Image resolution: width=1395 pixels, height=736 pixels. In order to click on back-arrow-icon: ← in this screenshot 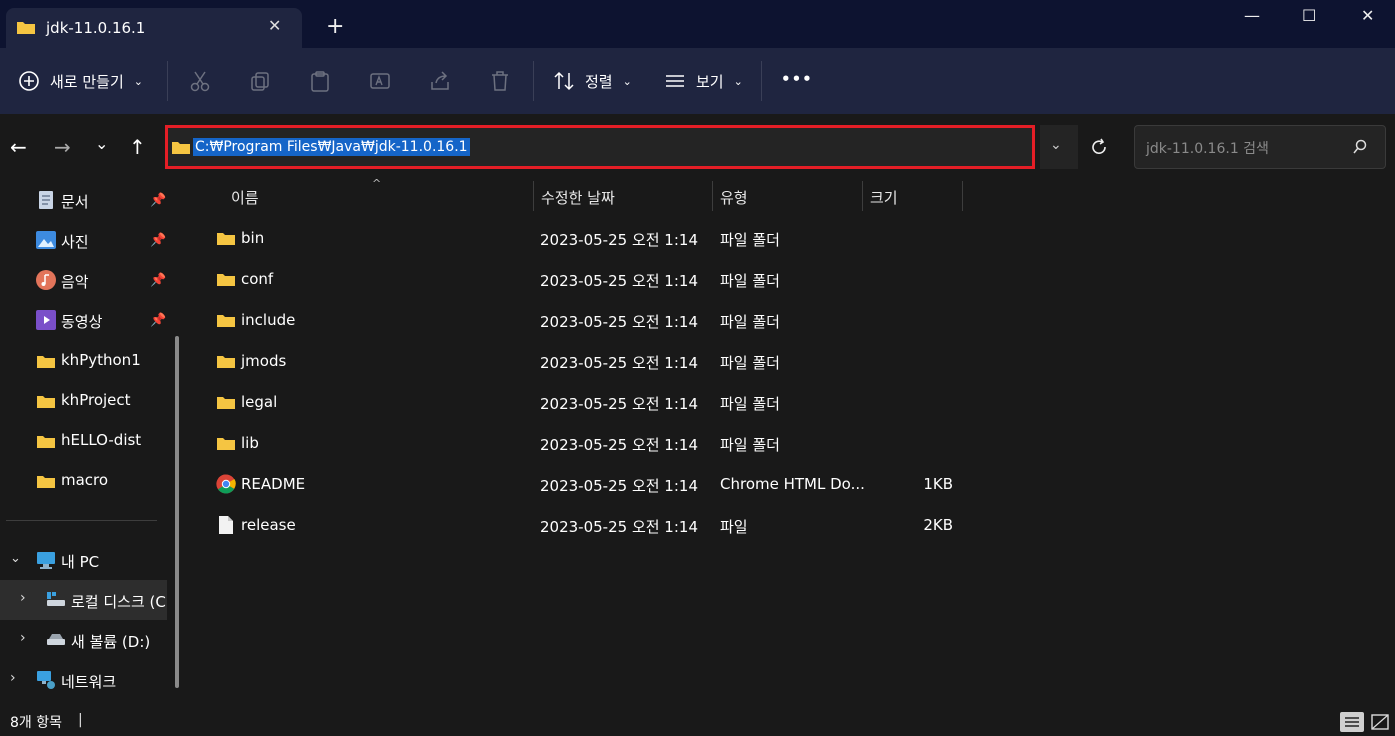, I will do `click(18, 147)`.